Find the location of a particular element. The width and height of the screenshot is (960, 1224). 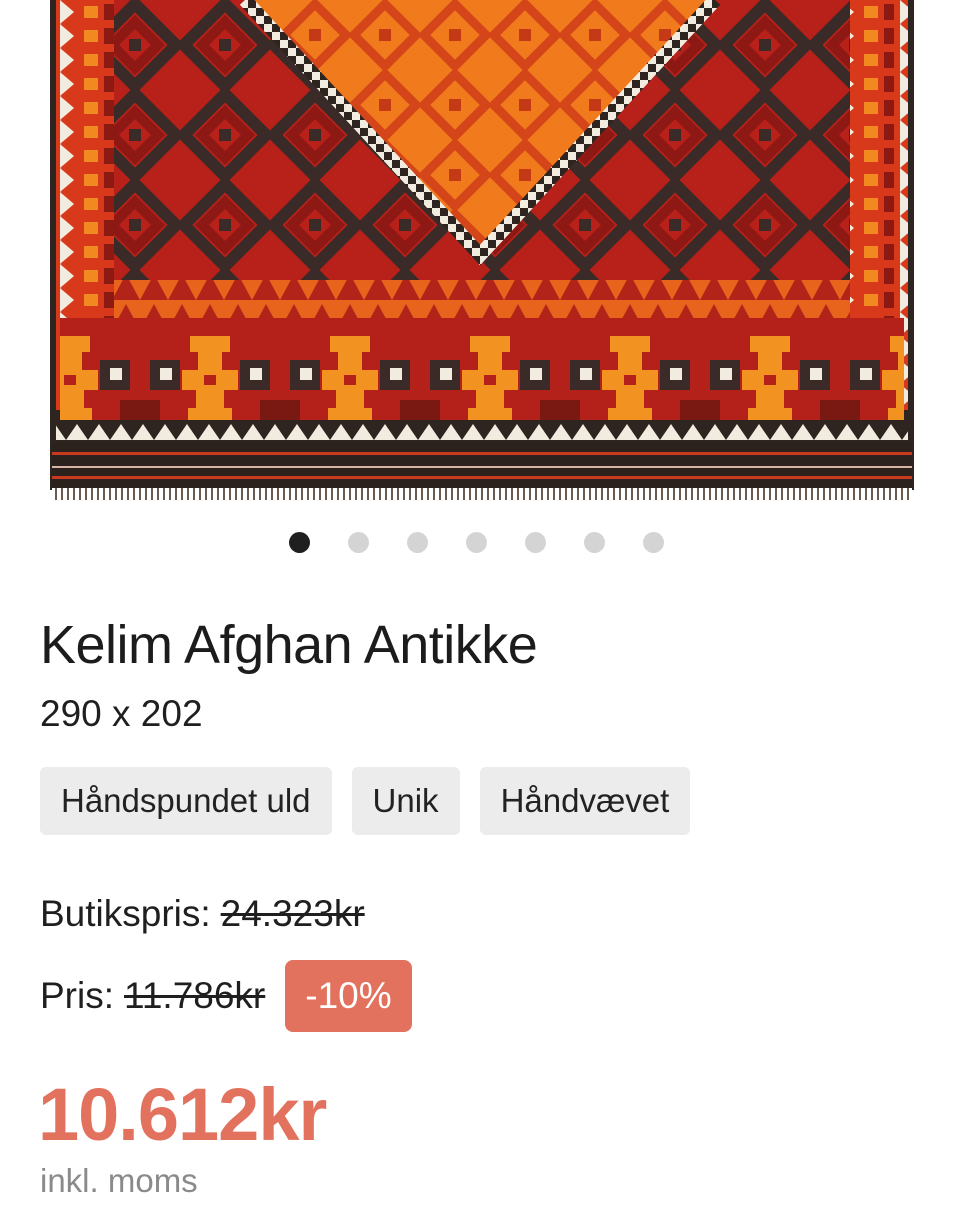

price-label: Pris: is located at coordinates (77, 995).